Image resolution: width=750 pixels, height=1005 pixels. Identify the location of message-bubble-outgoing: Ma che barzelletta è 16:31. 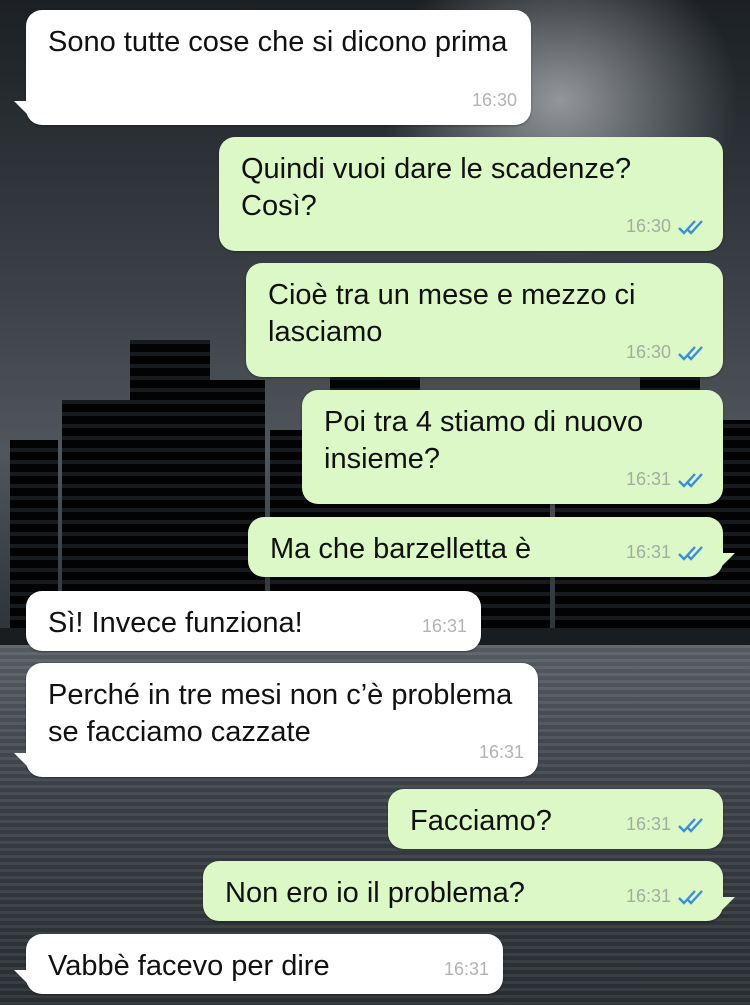
(491, 547).